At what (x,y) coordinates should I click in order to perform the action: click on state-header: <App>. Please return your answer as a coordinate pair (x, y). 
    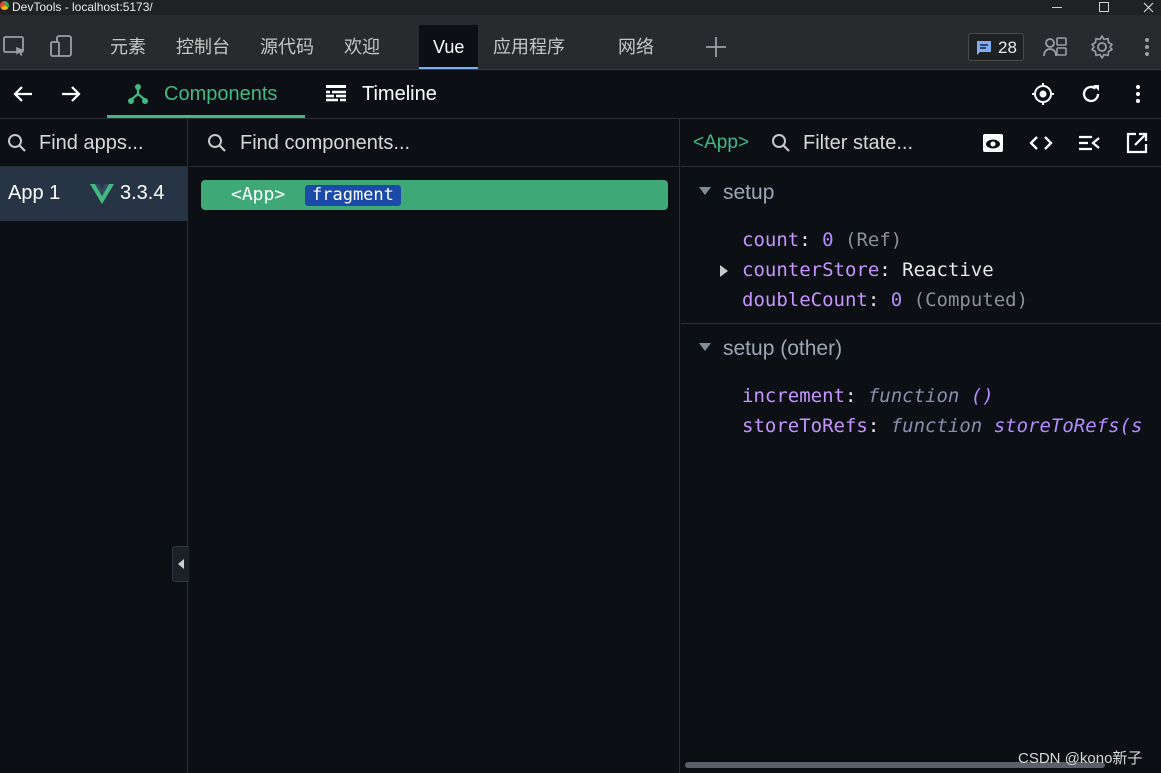
    Looking at the image, I should click on (921, 143).